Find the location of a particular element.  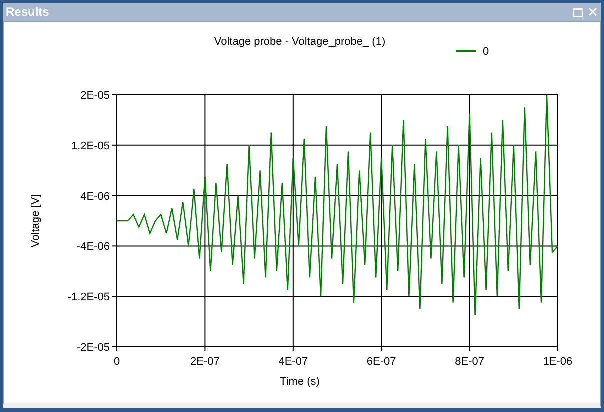

x-tick-label: 8E-07 is located at coordinates (469, 362).